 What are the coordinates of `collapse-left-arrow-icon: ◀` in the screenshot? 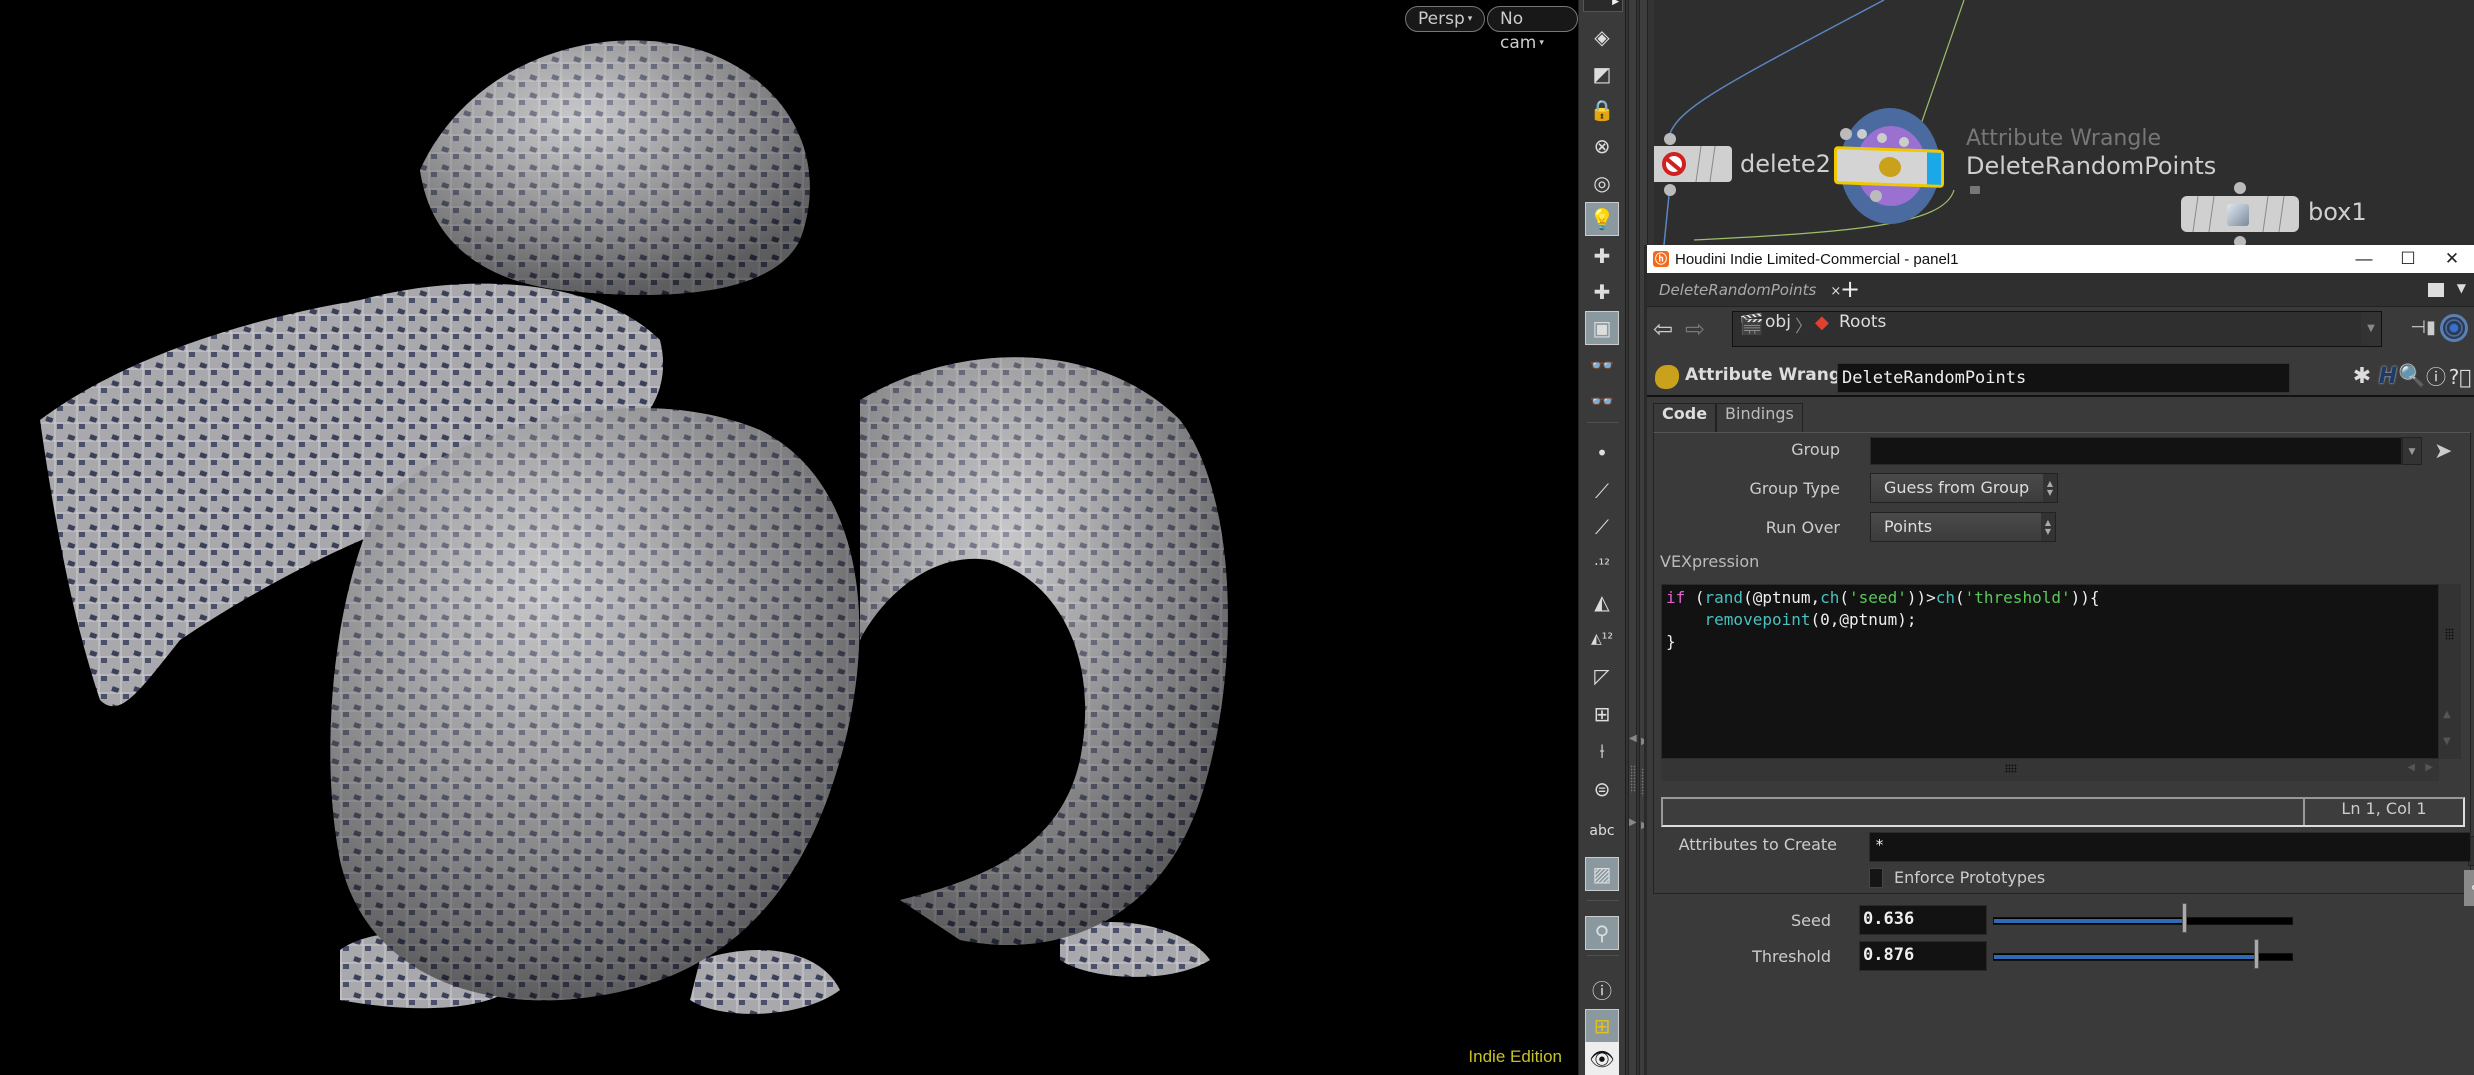 It's located at (1633, 738).